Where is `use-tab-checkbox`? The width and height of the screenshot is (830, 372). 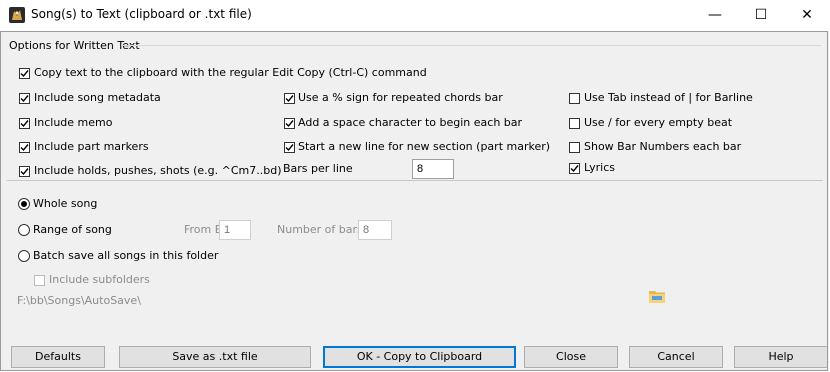 use-tab-checkbox is located at coordinates (574, 98).